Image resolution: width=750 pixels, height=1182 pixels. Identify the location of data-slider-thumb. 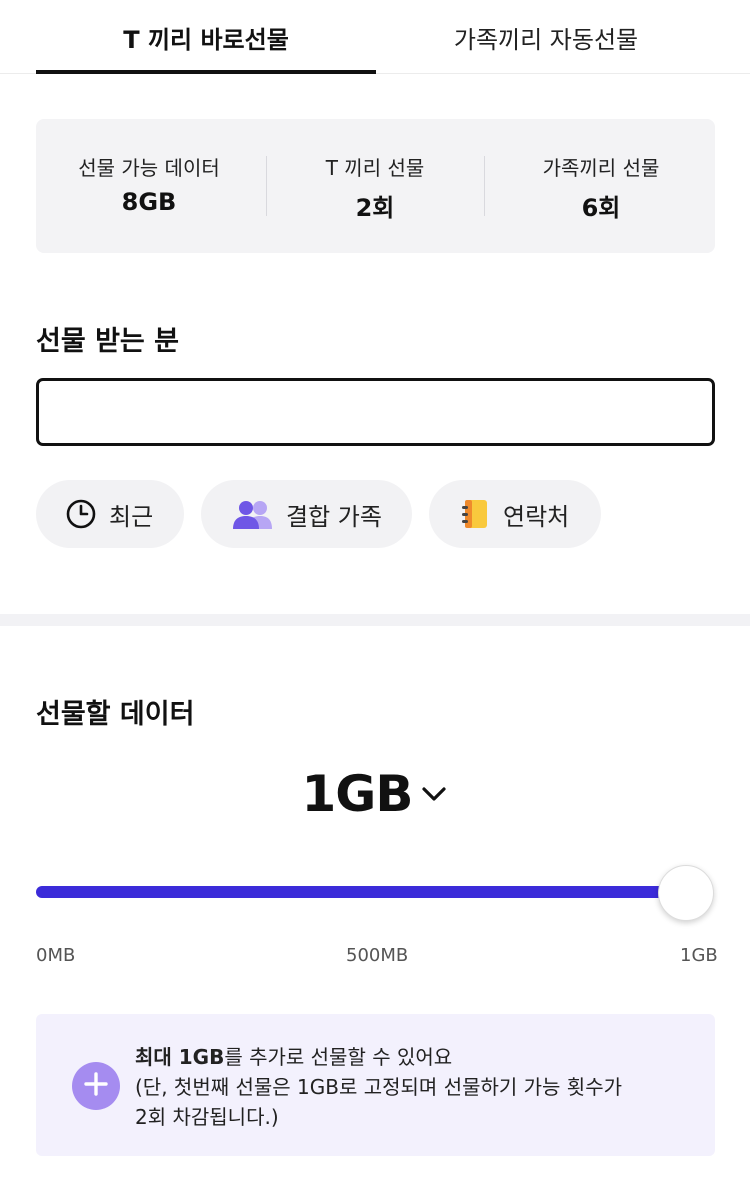
(686, 893).